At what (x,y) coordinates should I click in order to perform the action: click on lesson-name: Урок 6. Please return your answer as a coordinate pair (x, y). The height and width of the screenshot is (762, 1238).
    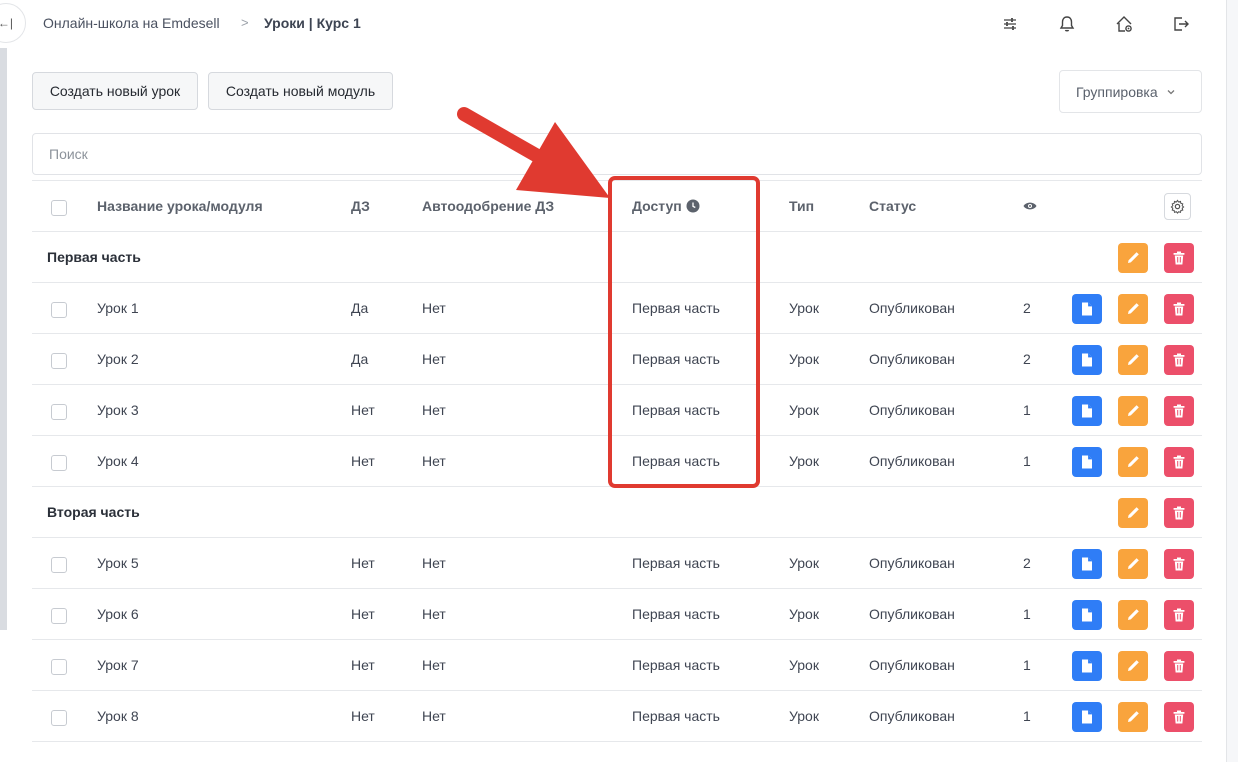
    Looking at the image, I should click on (118, 614).